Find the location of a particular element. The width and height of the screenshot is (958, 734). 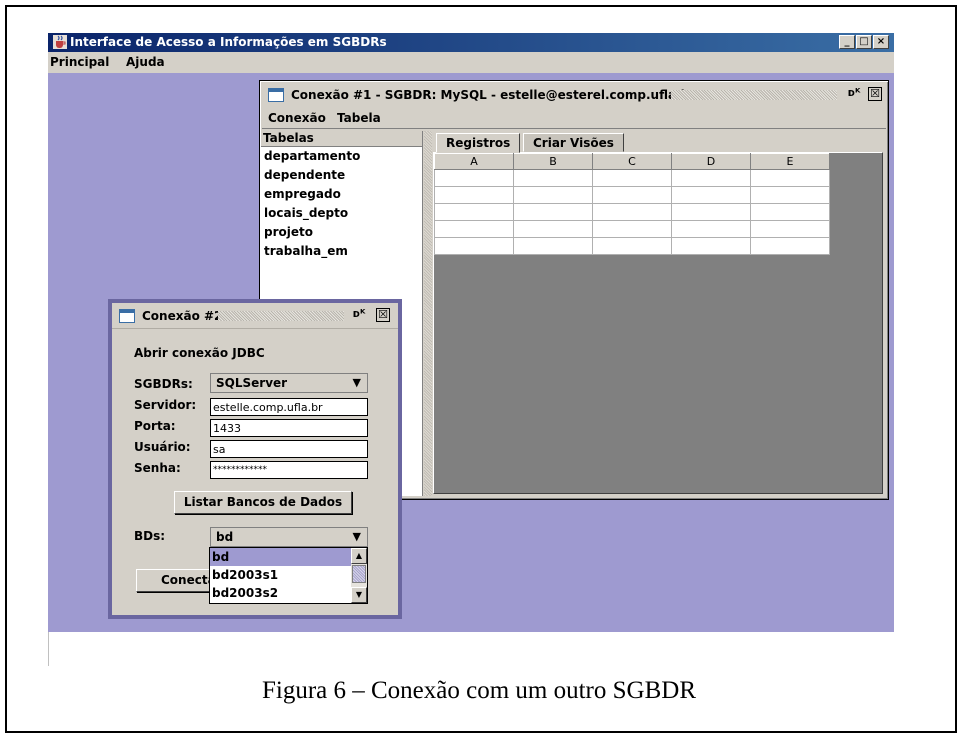

column-header: B is located at coordinates (553, 161).